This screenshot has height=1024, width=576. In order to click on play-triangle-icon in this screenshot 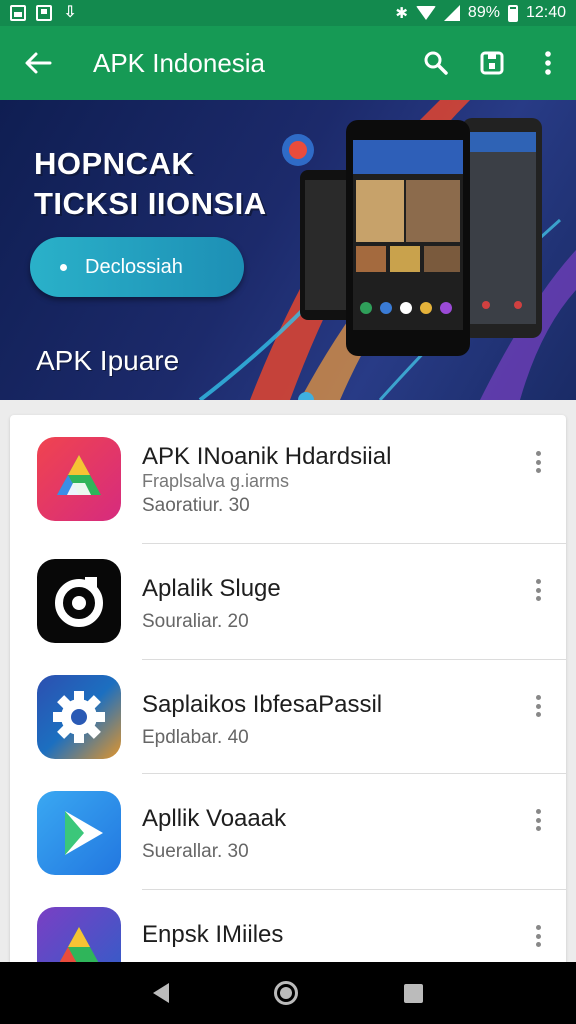, I will do `click(79, 833)`.